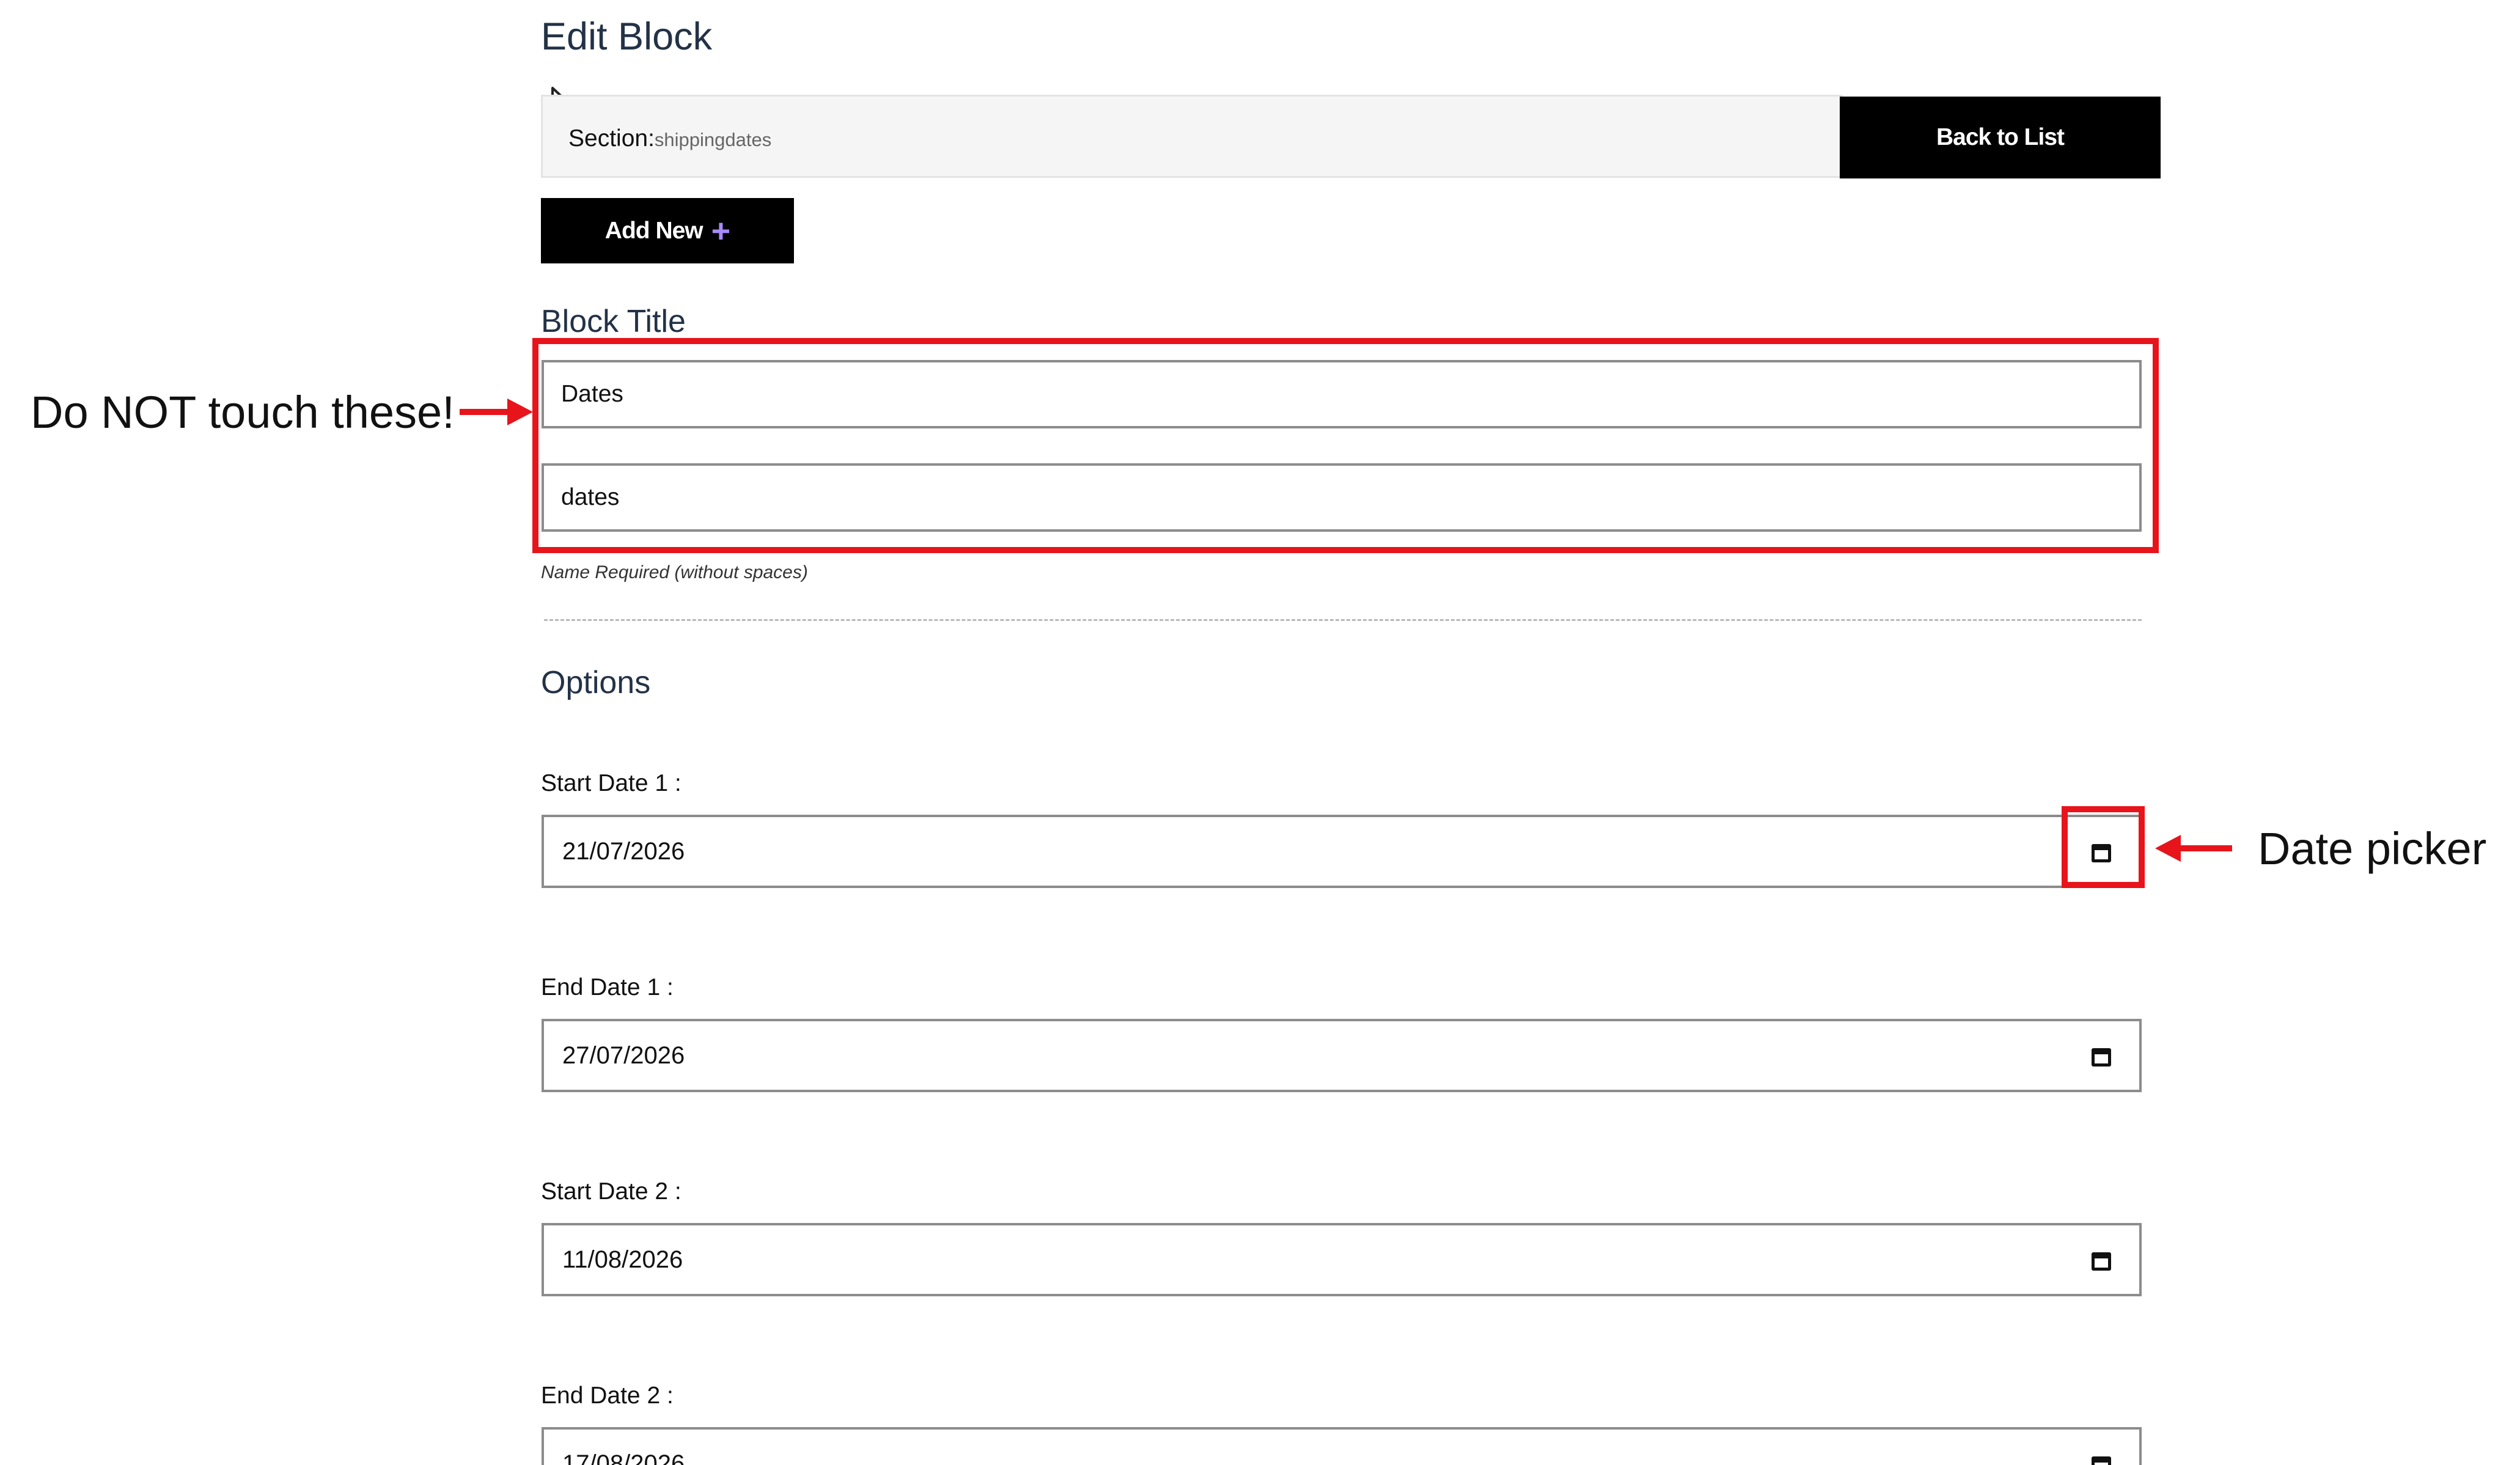  What do you see at coordinates (1342, 1259) in the screenshot?
I see `start-date-2-input: 11/08/2026` at bounding box center [1342, 1259].